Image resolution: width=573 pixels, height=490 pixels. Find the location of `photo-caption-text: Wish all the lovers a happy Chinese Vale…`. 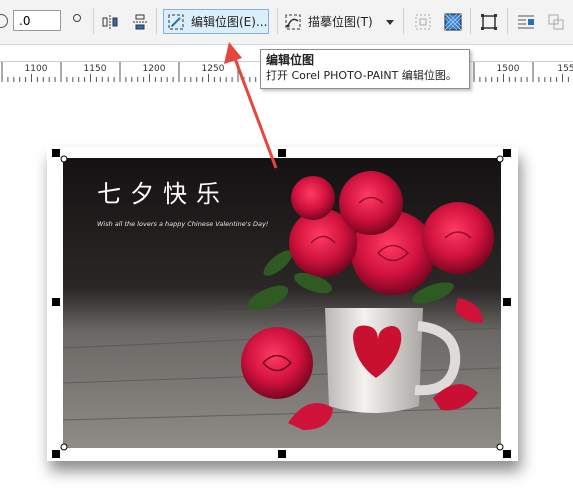

photo-caption-text: Wish all the lovers a happy Chinese Vale… is located at coordinates (183, 224).